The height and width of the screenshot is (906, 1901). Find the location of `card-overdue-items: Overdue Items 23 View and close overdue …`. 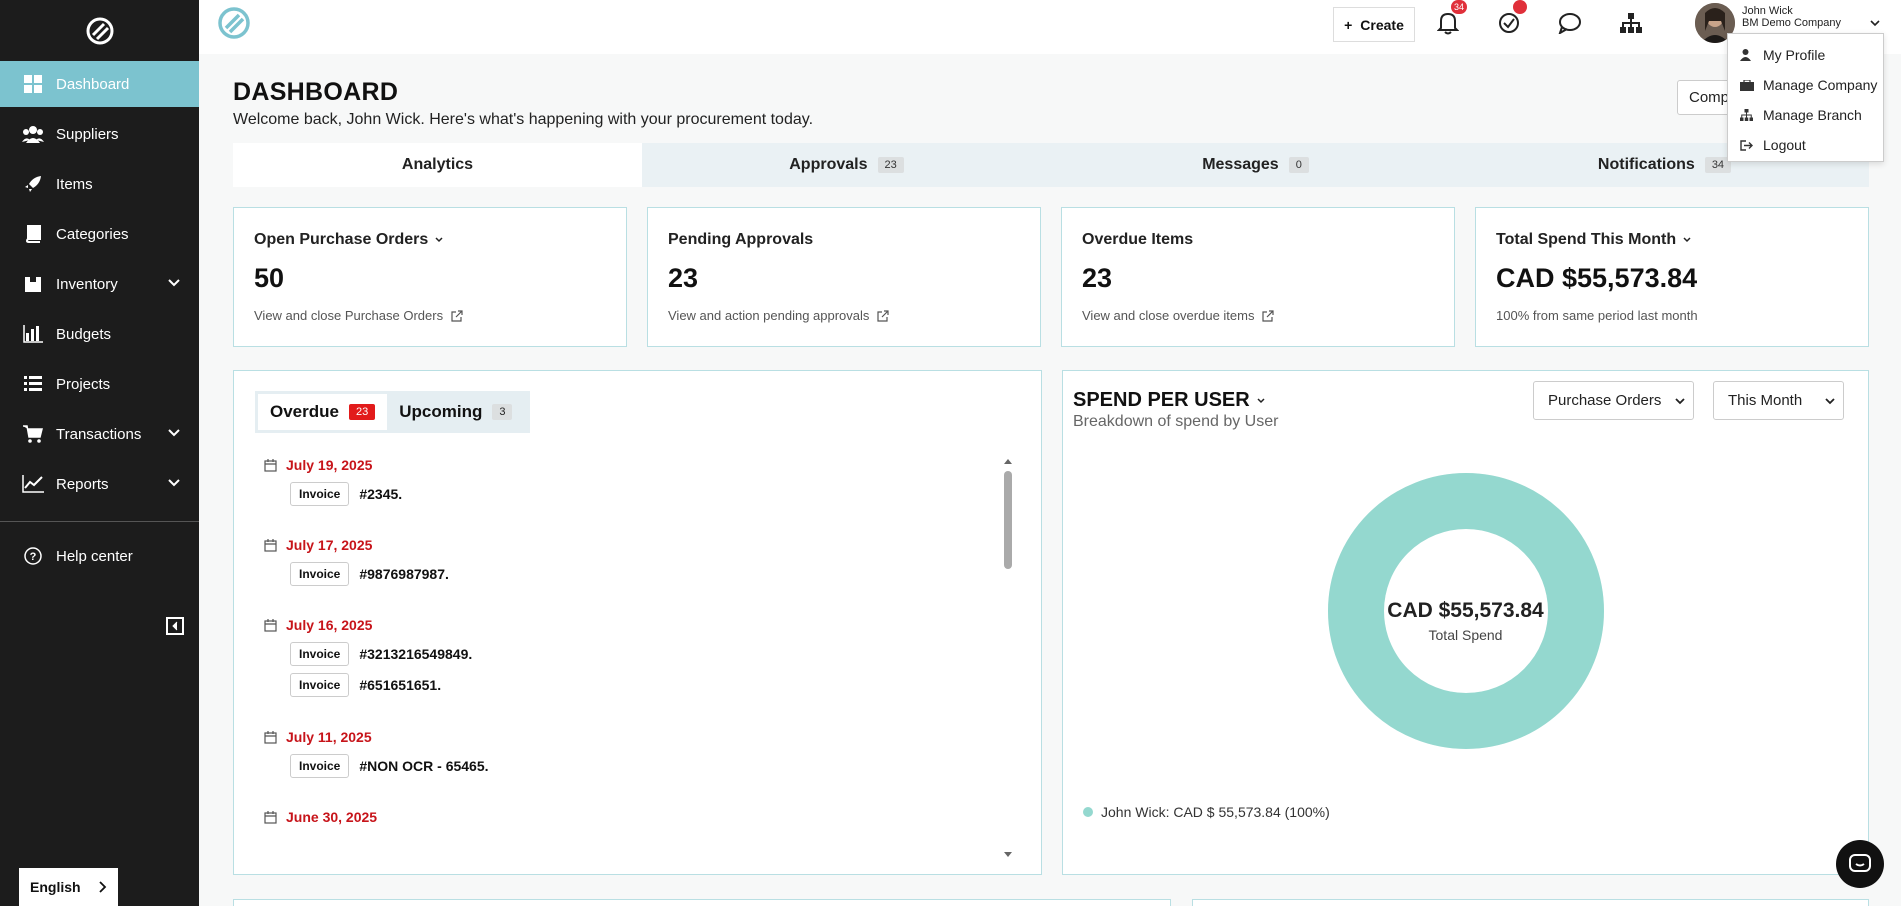

card-overdue-items: Overdue Items 23 View and close overdue … is located at coordinates (1258, 277).